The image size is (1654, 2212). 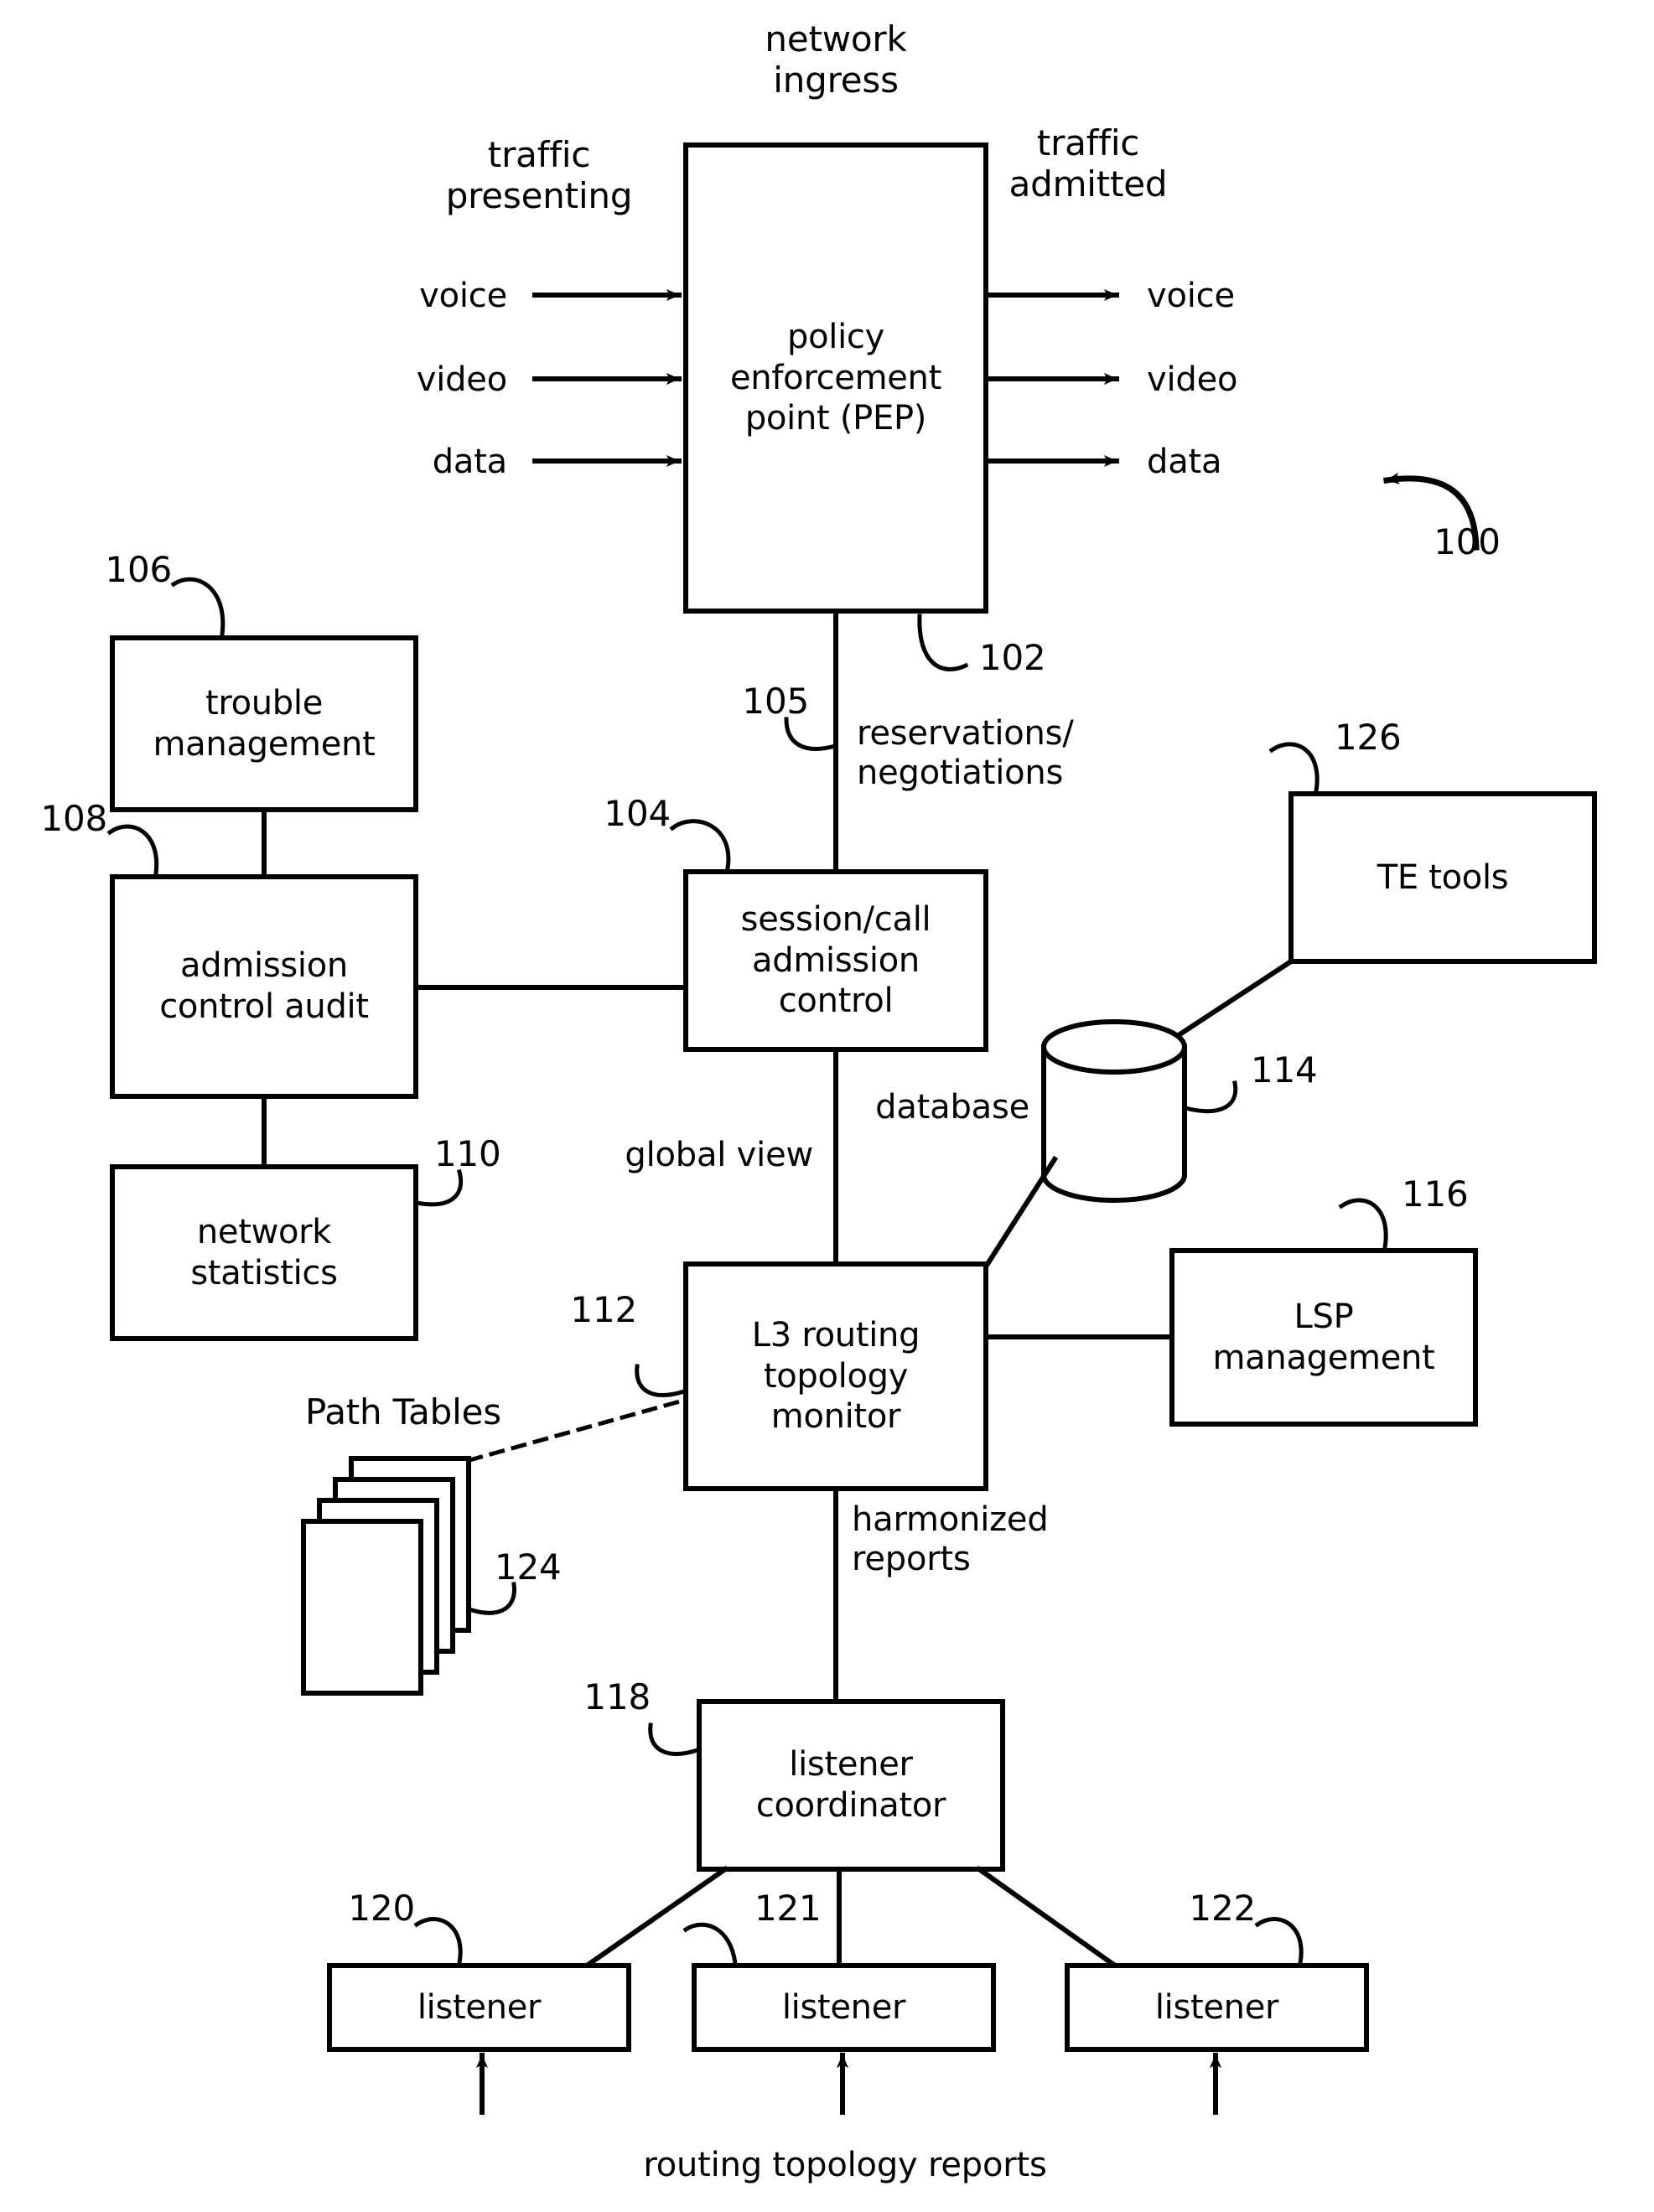 What do you see at coordinates (719, 1155) in the screenshot?
I see `global-view-label: global view` at bounding box center [719, 1155].